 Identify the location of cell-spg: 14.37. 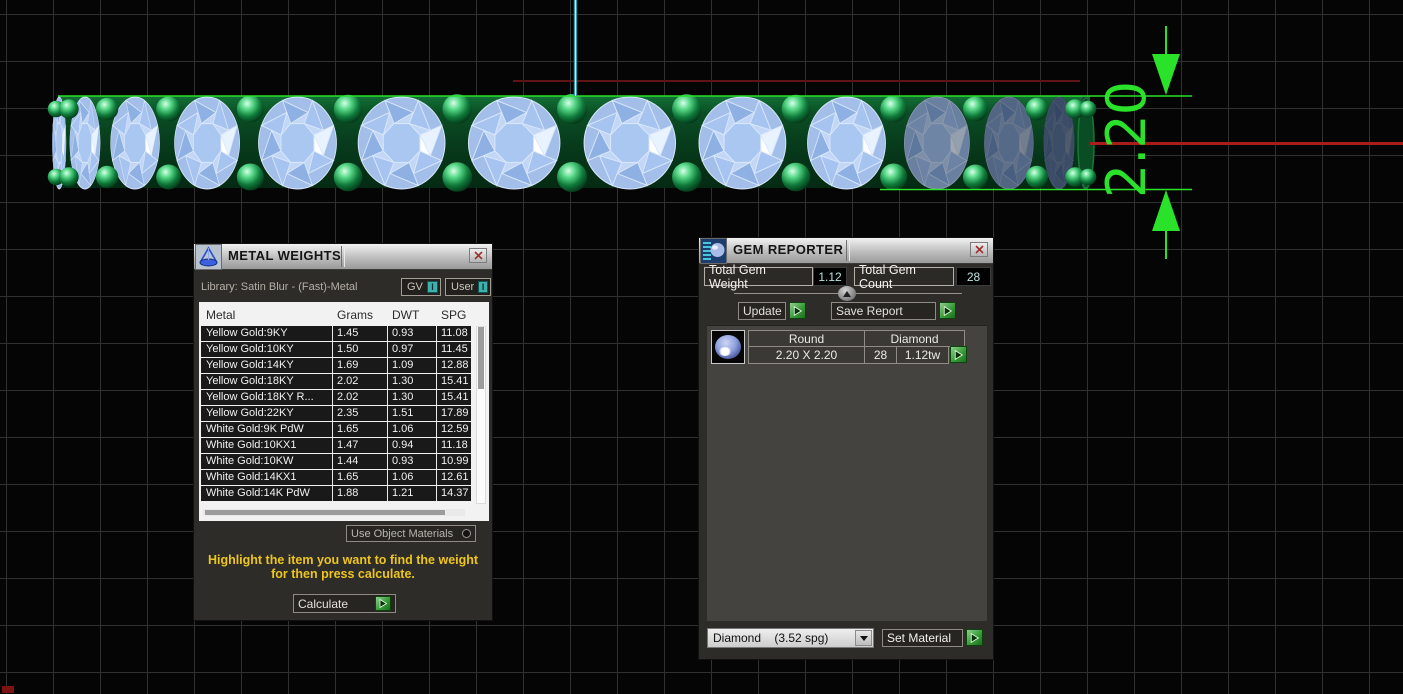
(455, 493).